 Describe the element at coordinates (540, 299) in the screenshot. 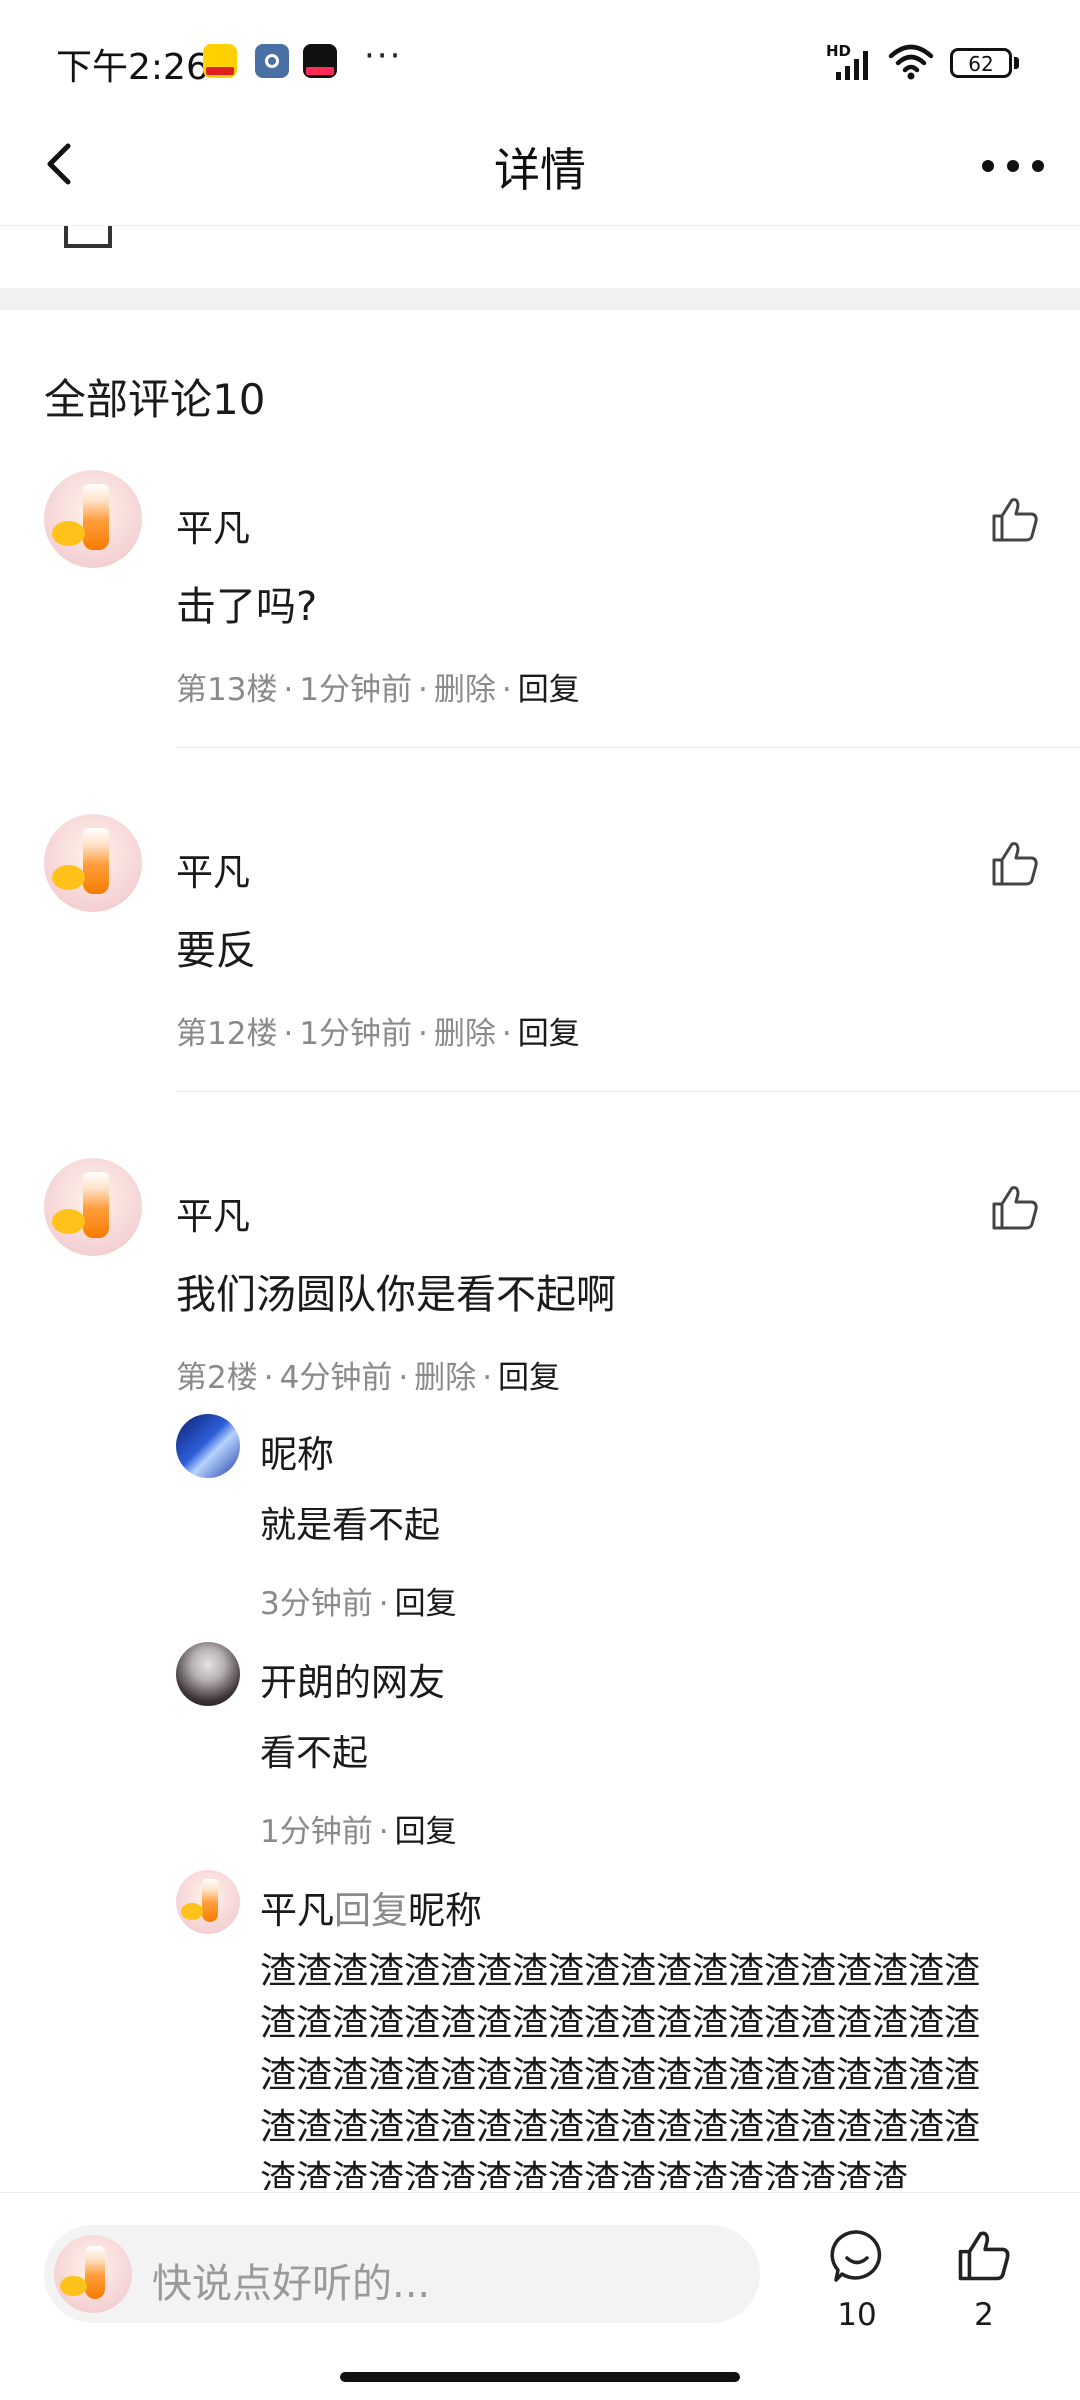

I see `section-divider` at that location.